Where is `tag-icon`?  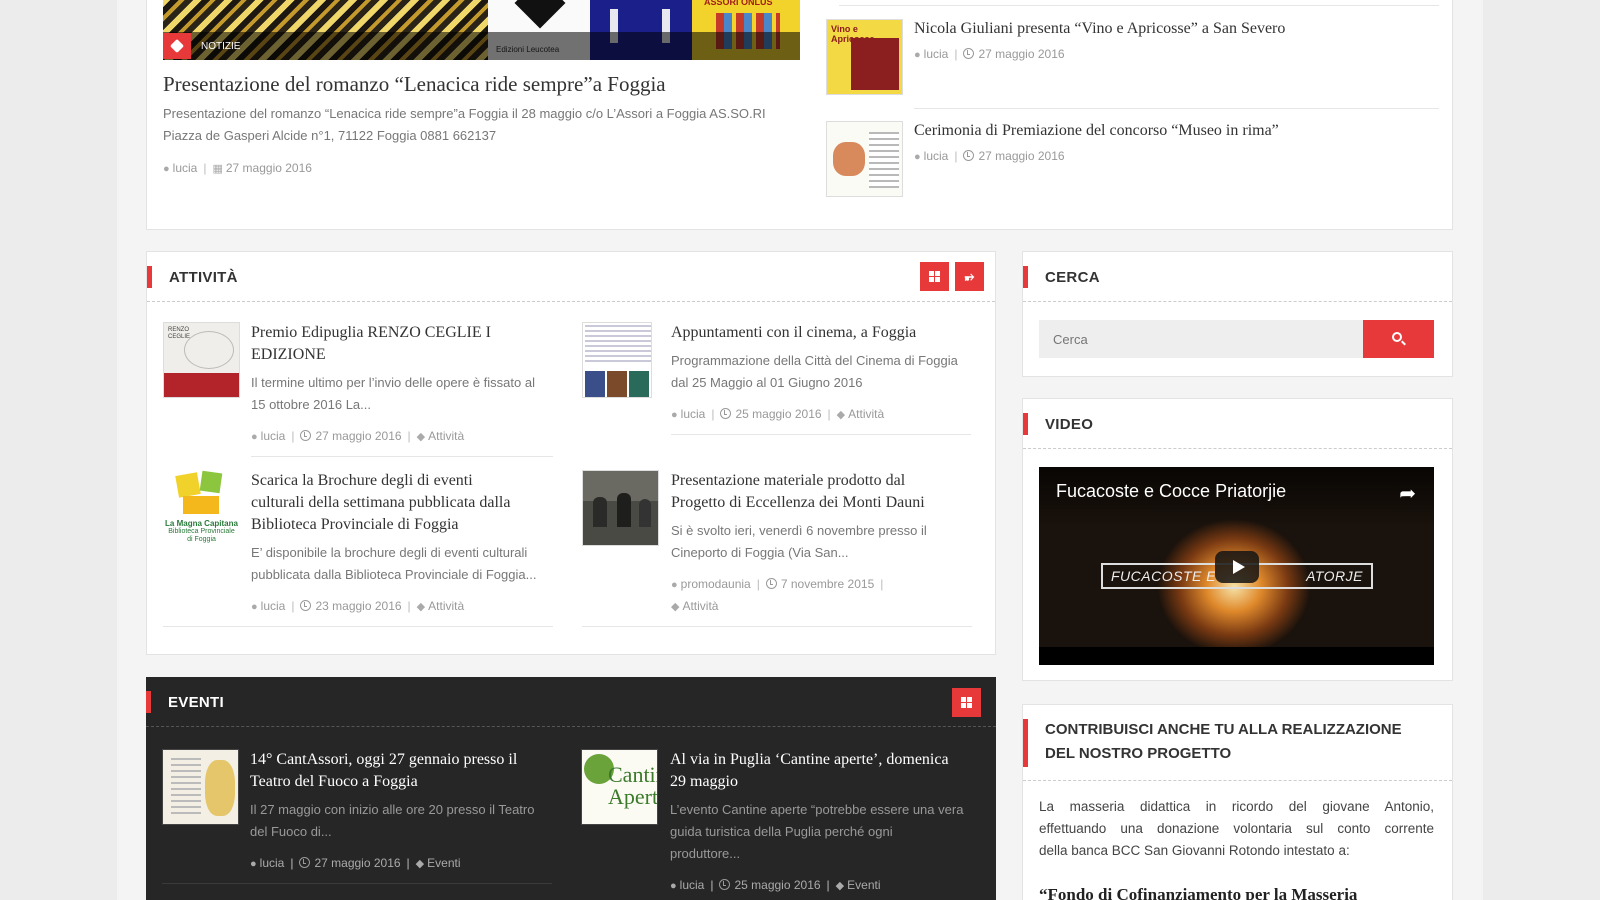
tag-icon is located at coordinates (177, 46).